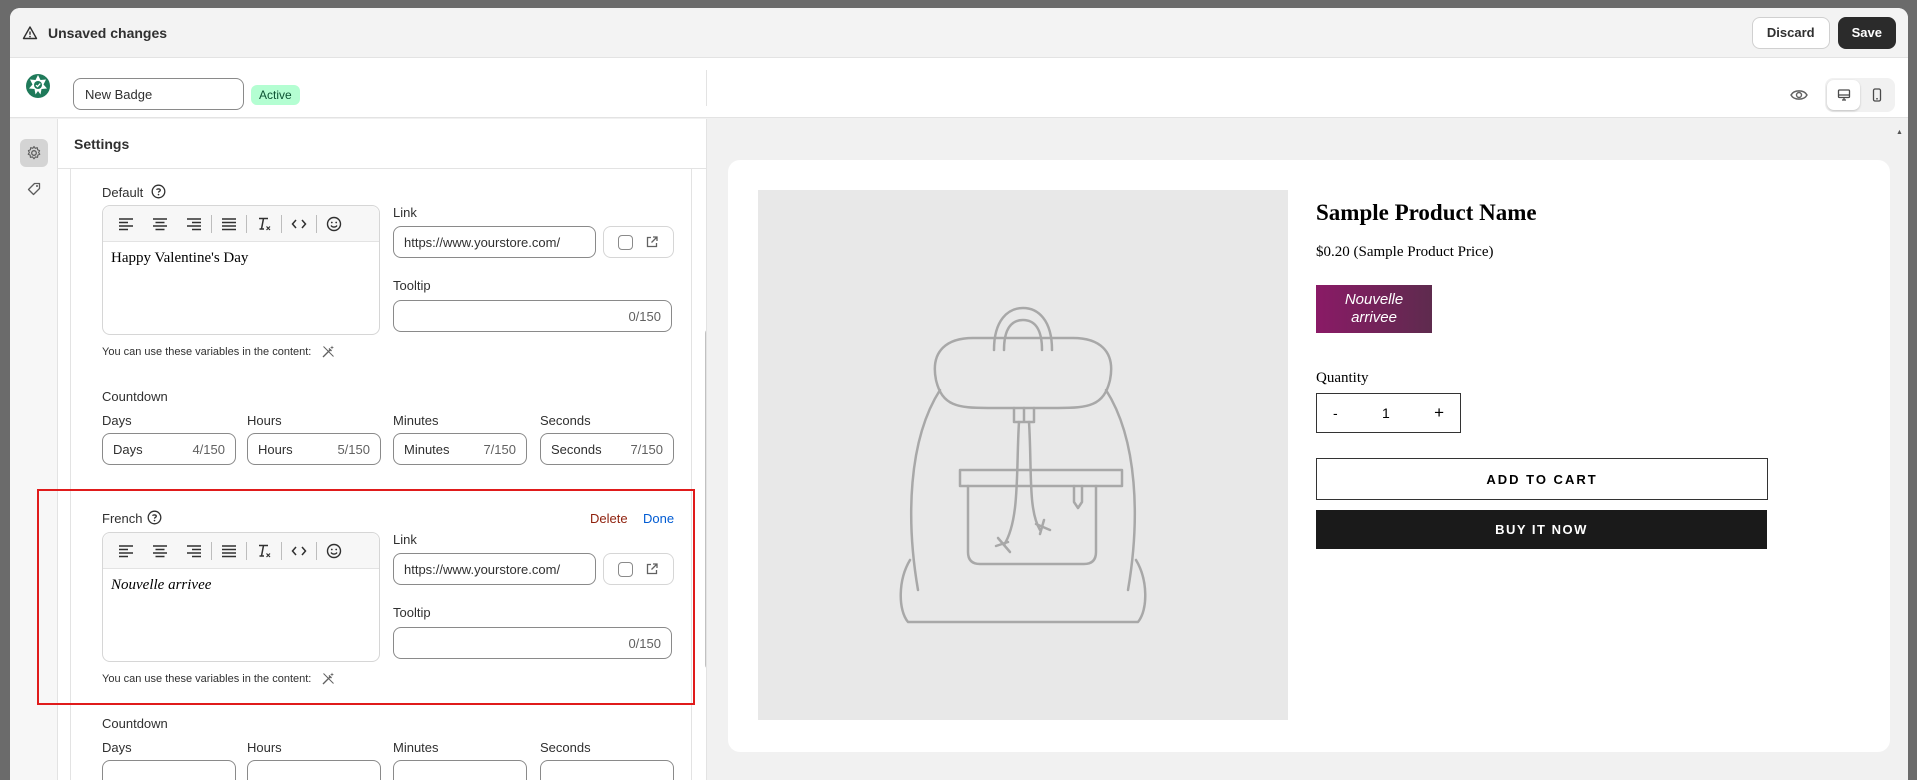 This screenshot has height=780, width=1917. I want to click on rail-settings-button, so click(34, 153).